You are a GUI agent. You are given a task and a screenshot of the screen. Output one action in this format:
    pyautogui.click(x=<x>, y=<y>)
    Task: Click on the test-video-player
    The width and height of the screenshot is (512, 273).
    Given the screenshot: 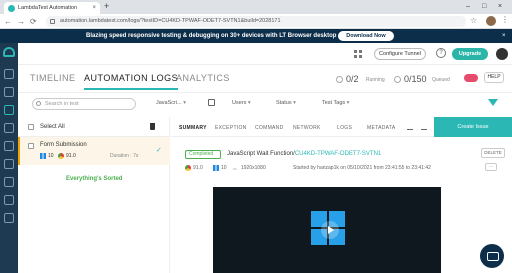 What is the action you would take?
    pyautogui.click(x=327, y=230)
    